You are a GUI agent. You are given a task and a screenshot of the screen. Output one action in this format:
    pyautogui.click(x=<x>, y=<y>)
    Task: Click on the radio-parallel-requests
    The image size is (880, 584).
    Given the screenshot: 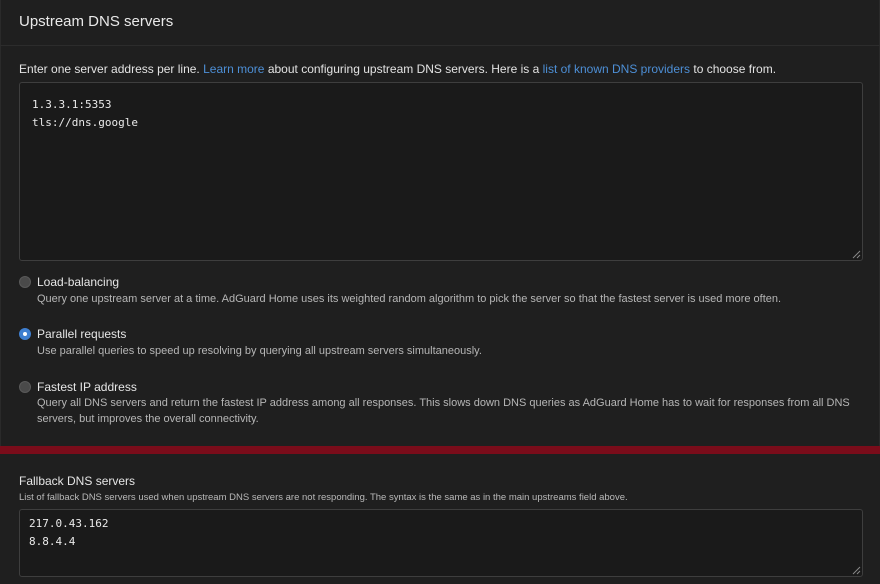 What is the action you would take?
    pyautogui.click(x=25, y=334)
    